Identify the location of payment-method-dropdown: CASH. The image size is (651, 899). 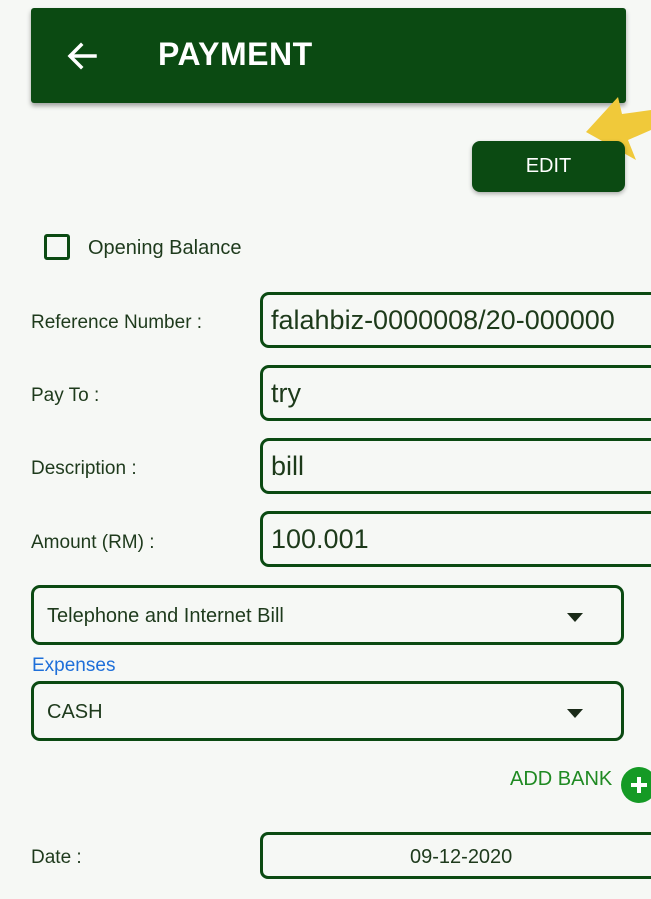
(327, 711).